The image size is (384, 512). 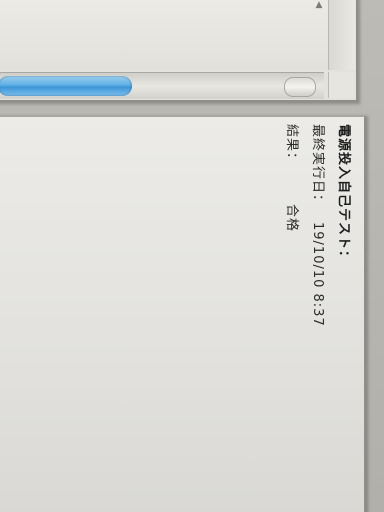 I want to click on result-row: 結果： 合格, so click(x=293, y=178).